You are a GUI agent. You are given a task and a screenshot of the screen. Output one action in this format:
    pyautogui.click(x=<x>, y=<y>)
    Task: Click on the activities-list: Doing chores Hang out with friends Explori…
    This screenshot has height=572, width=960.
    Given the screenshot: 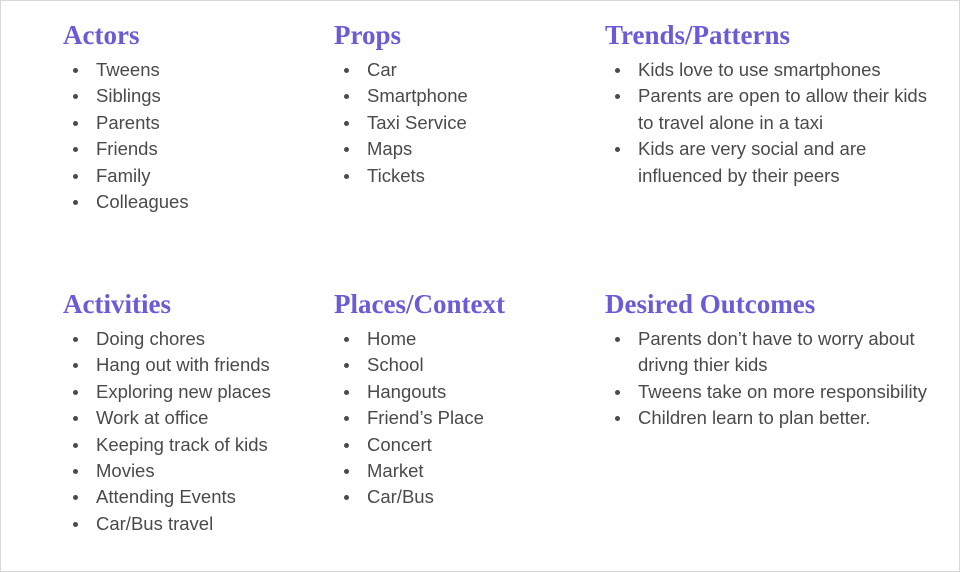 What is the action you would take?
    pyautogui.click(x=188, y=431)
    